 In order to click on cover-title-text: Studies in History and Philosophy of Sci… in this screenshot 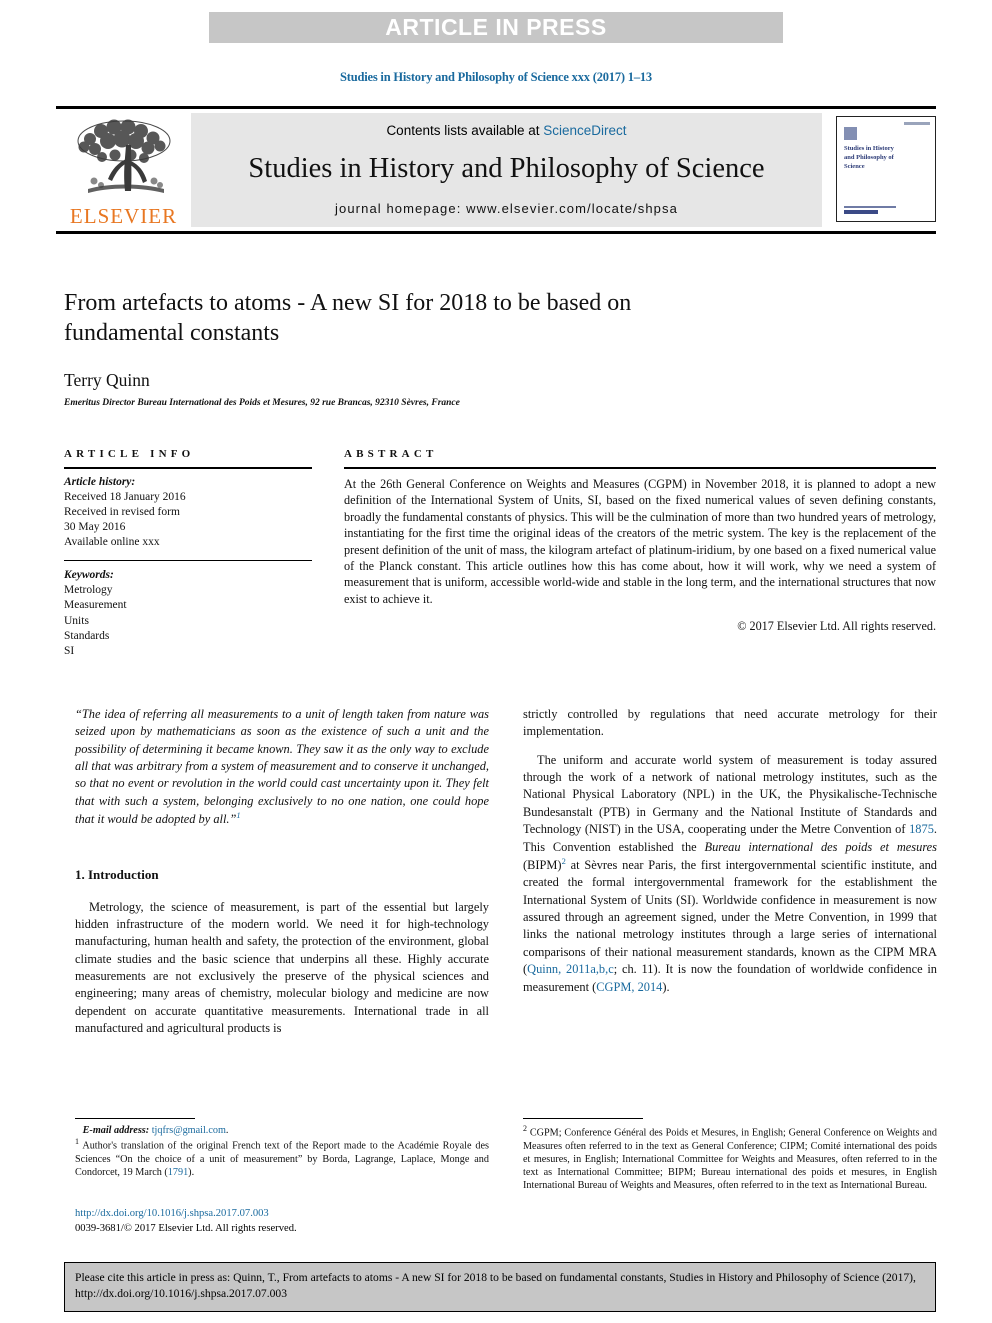, I will do `click(869, 157)`.